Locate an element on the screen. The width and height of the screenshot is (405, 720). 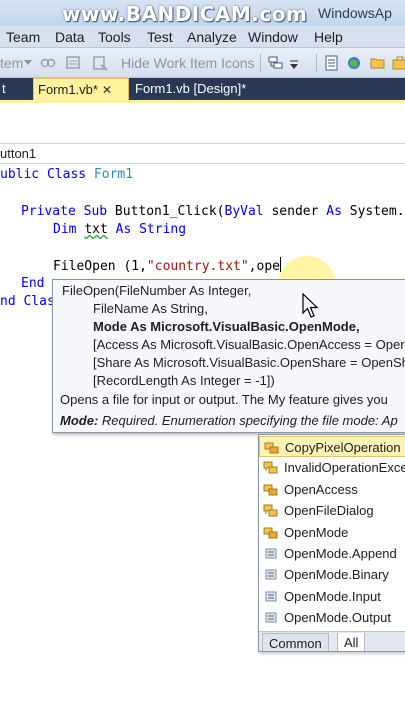
completion-item: OpenFileDialog is located at coordinates (332, 510).